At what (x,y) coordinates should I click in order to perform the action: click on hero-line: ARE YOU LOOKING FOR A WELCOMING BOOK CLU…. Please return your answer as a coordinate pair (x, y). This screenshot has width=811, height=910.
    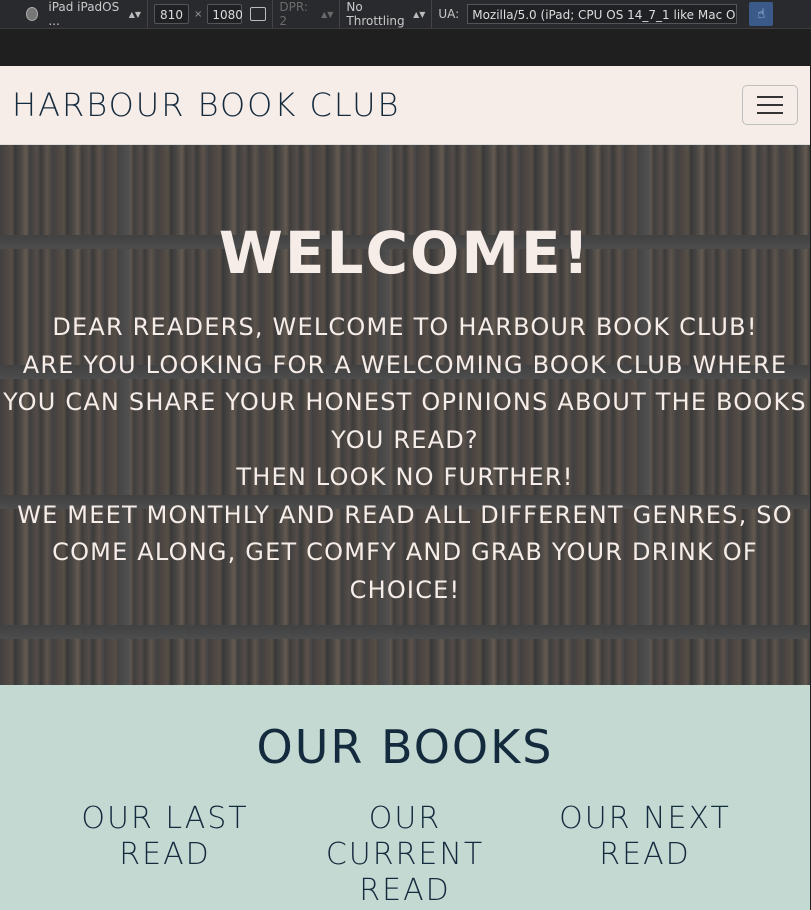
    Looking at the image, I should click on (405, 402).